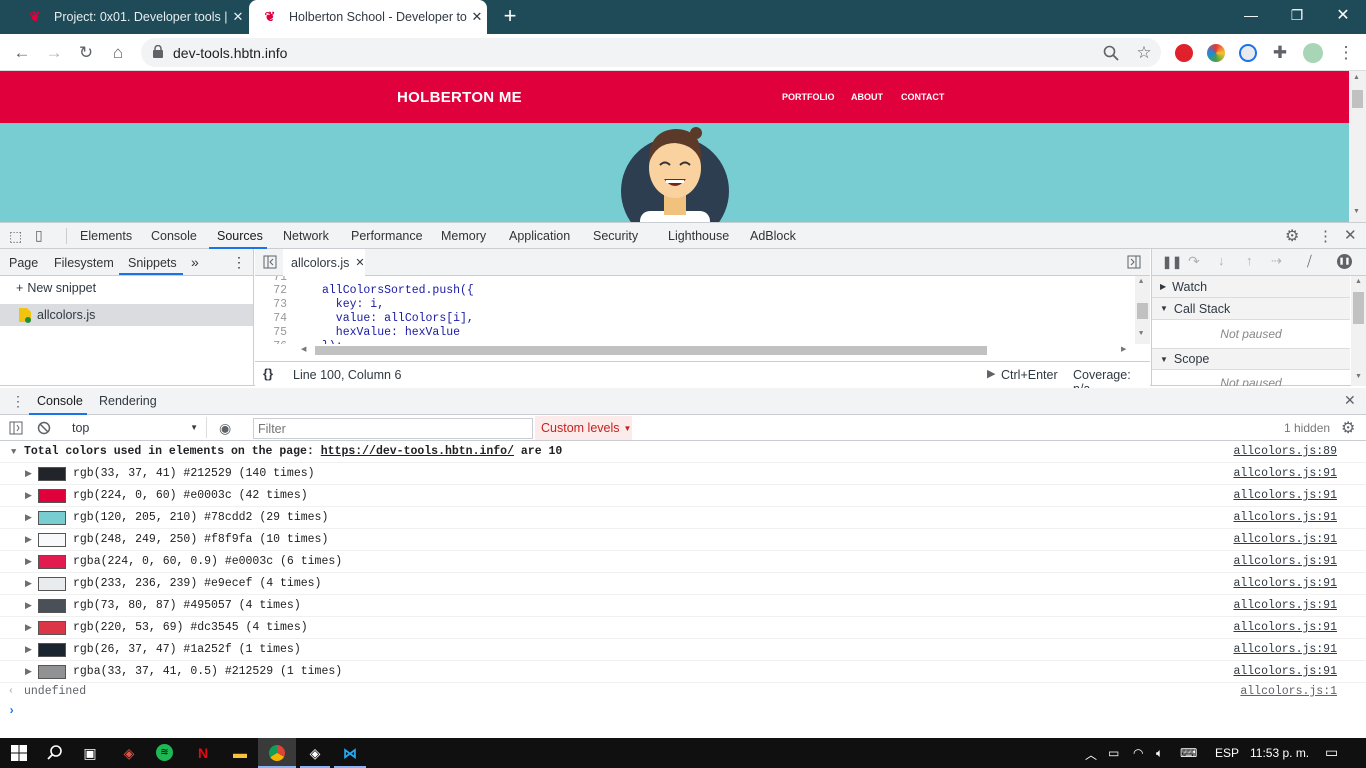 The image size is (1366, 768). Describe the element at coordinates (1358, 331) in the screenshot. I see `debugger-scrollbar: ▲ ▼` at that location.